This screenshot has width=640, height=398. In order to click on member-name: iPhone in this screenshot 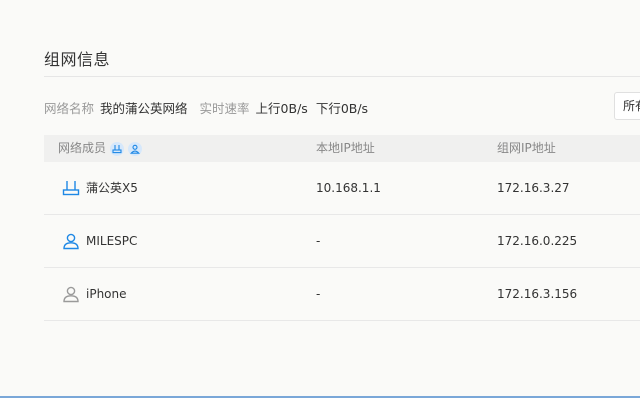, I will do `click(106, 294)`.